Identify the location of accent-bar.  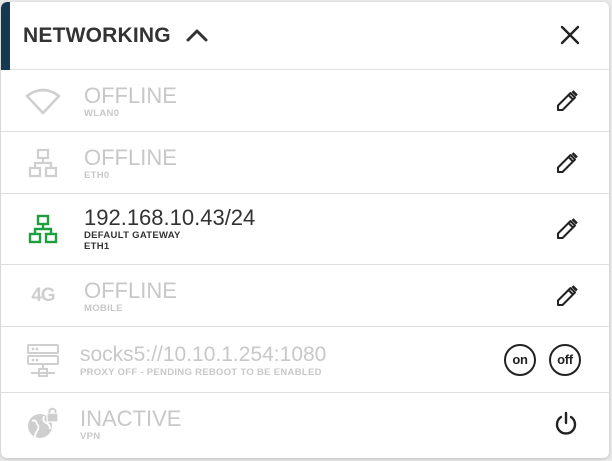
(5, 36).